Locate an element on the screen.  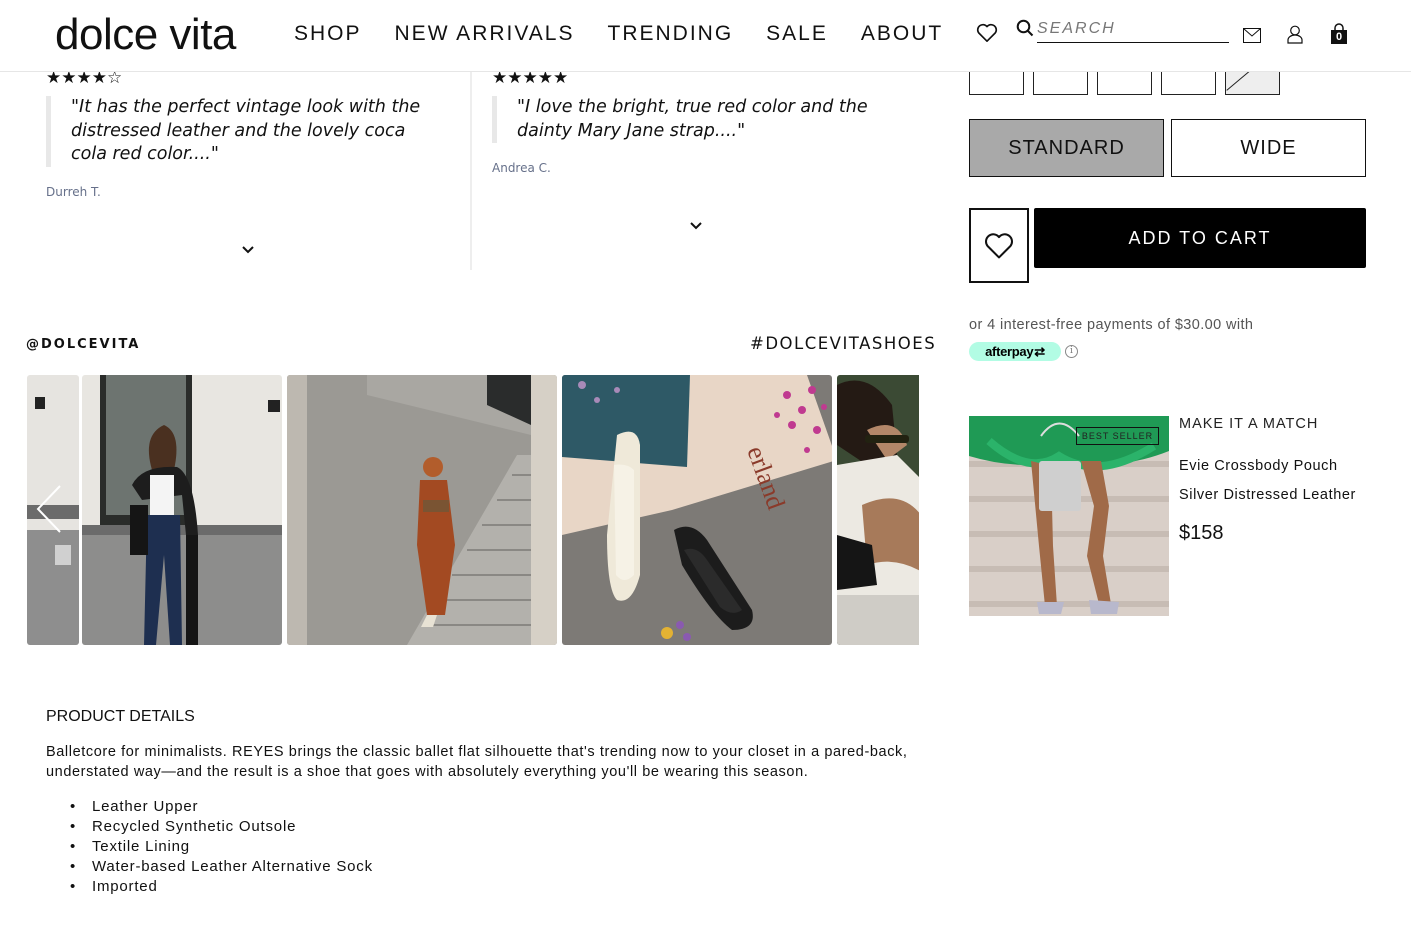
afterpay-label: afterpay is located at coordinates (1009, 351).